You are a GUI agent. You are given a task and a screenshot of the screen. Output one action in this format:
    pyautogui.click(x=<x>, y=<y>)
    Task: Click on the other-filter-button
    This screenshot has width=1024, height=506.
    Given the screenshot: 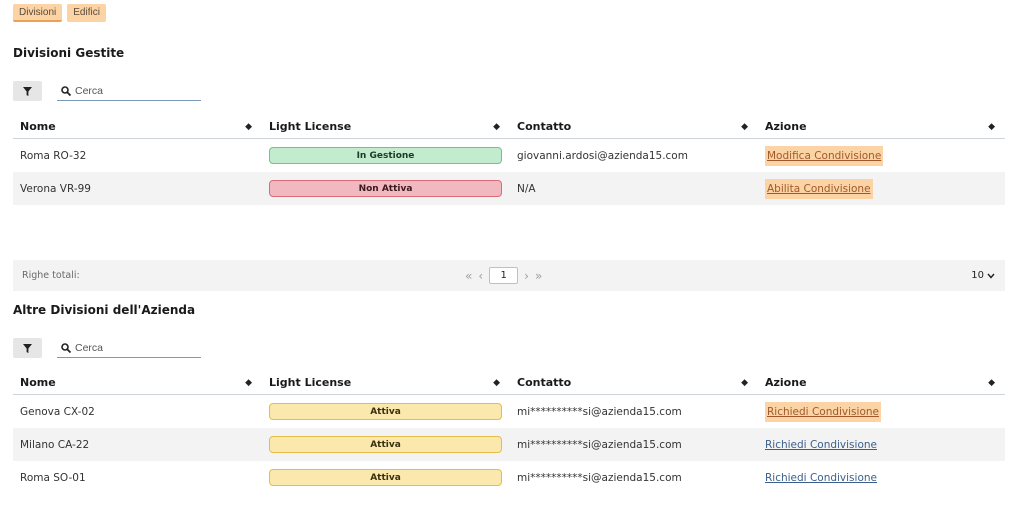 What is the action you would take?
    pyautogui.click(x=27, y=348)
    